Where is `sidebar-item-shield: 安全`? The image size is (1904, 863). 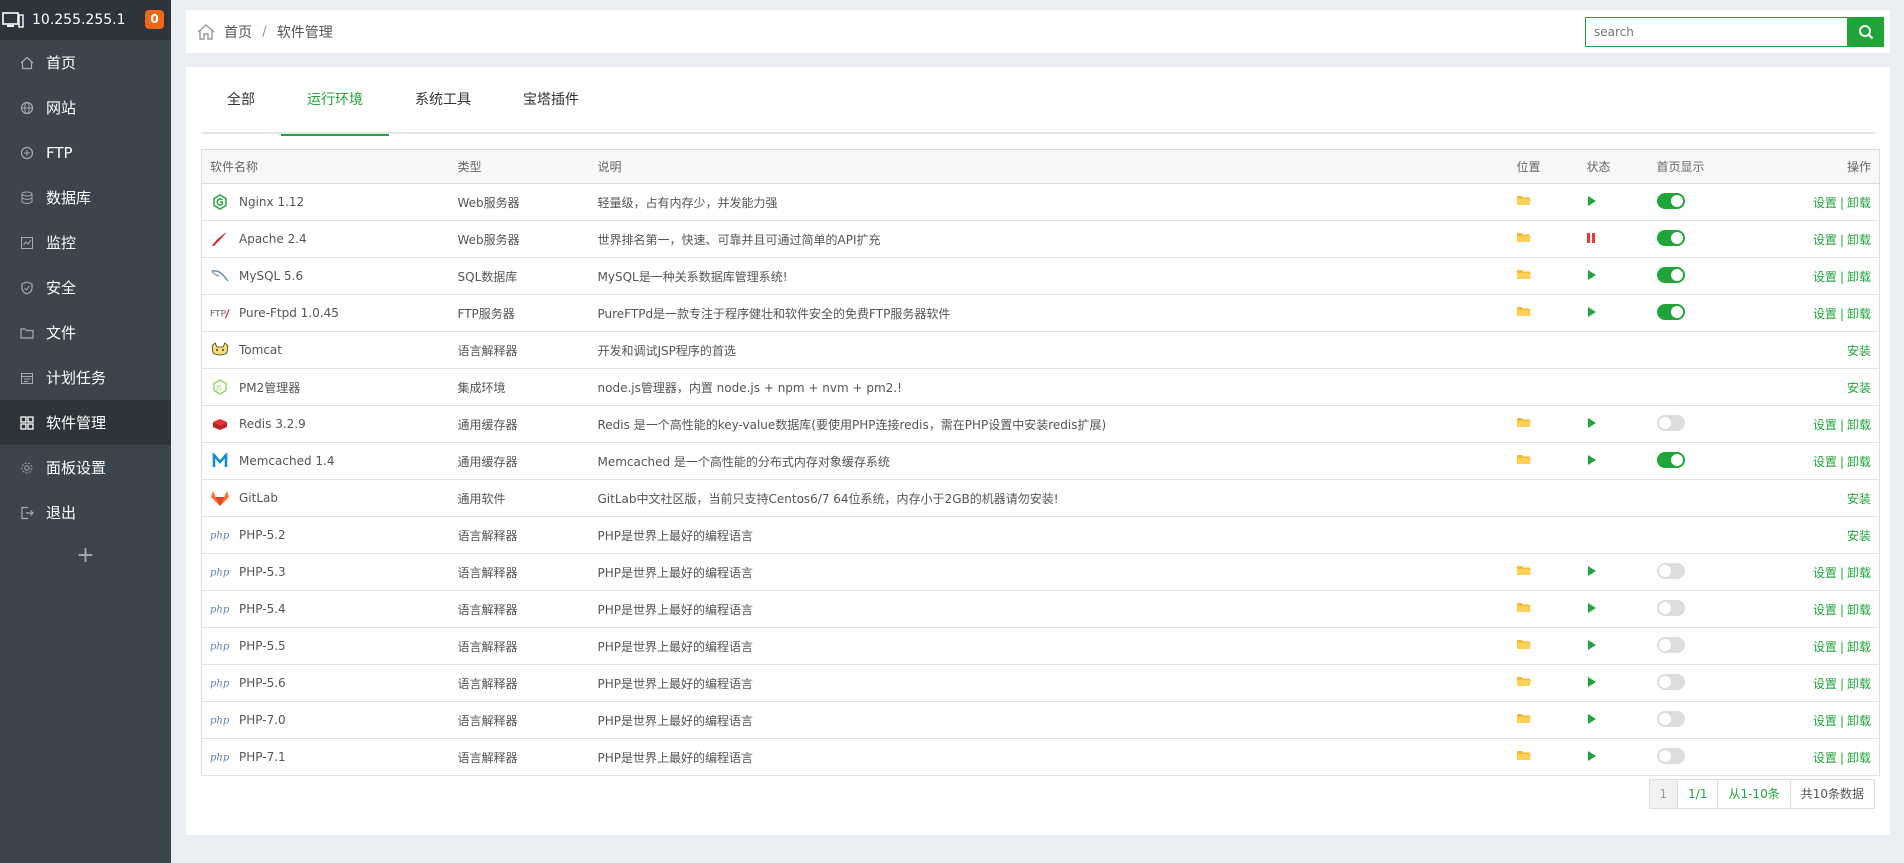
sidebar-item-shield: 安全 is located at coordinates (85, 287).